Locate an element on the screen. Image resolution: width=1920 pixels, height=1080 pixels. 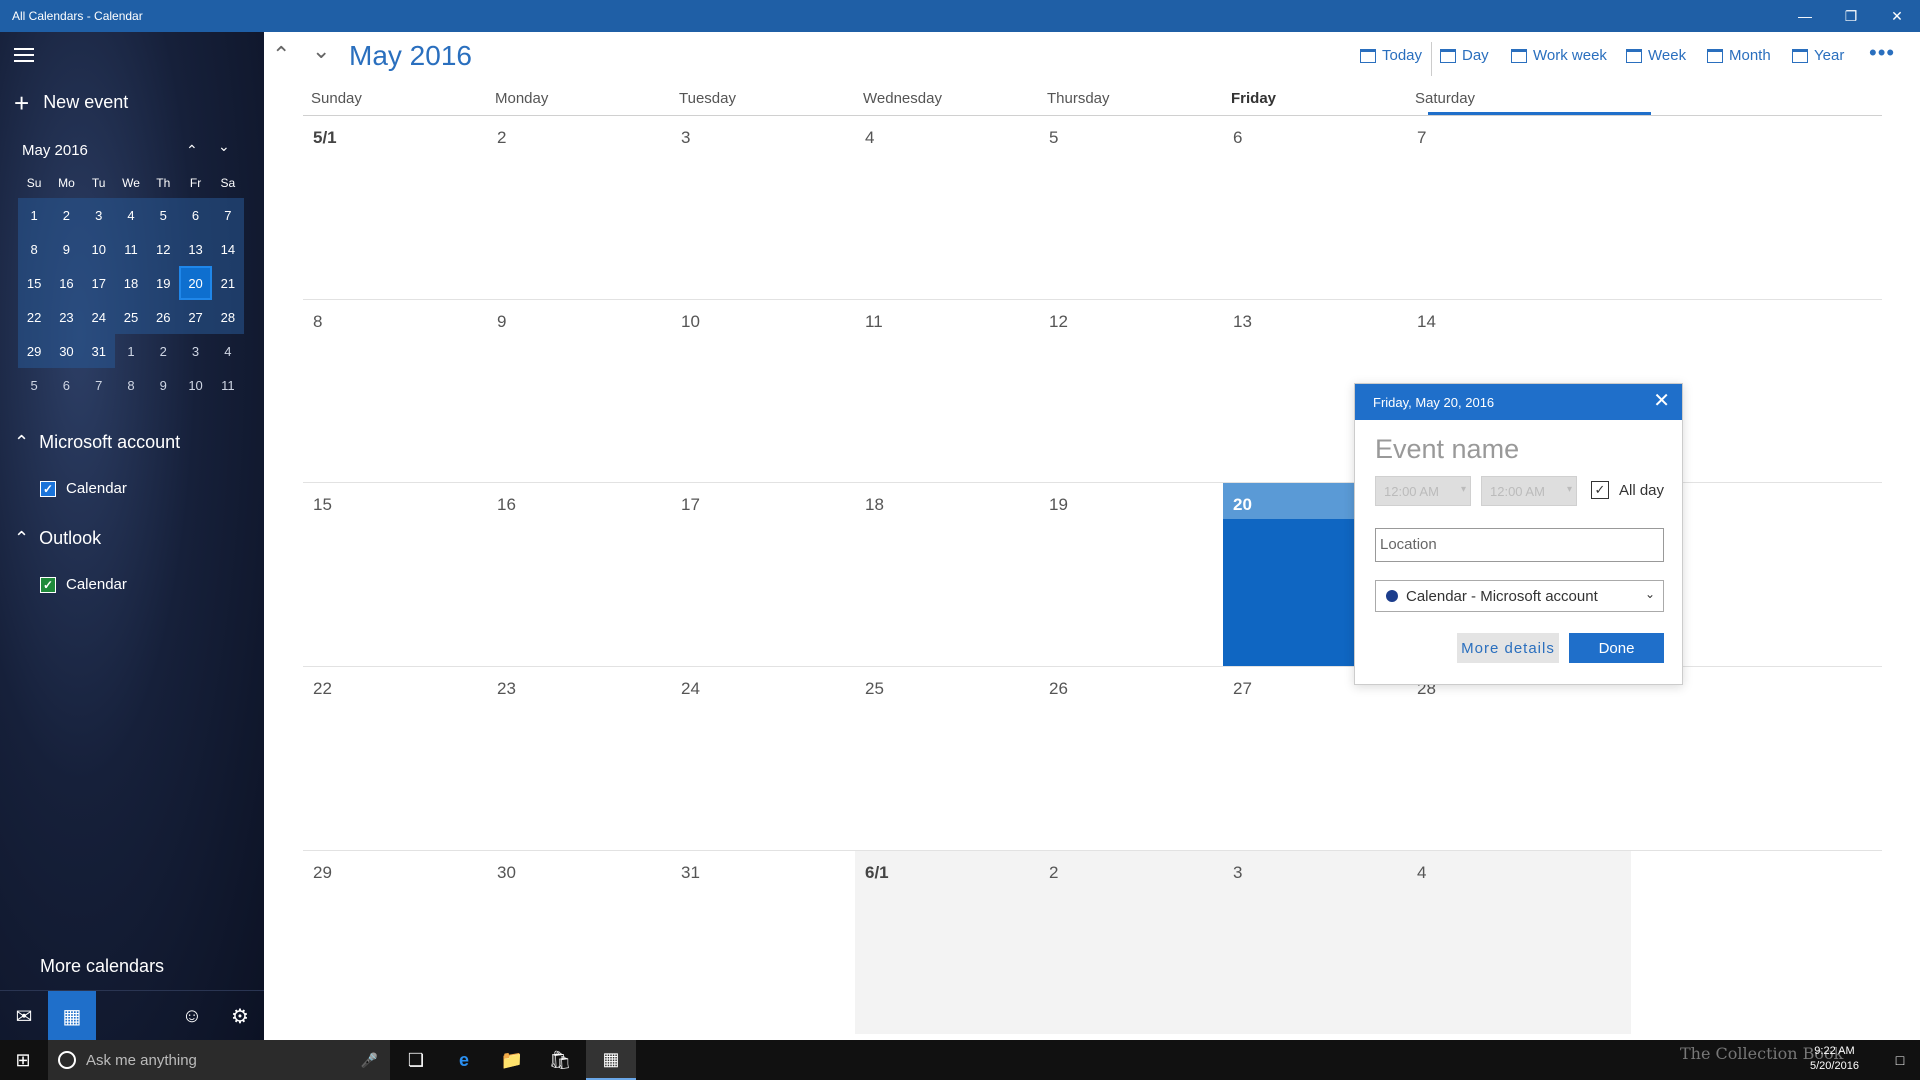
settings-gear-icon: ⚙ is located at coordinates (240, 1016).